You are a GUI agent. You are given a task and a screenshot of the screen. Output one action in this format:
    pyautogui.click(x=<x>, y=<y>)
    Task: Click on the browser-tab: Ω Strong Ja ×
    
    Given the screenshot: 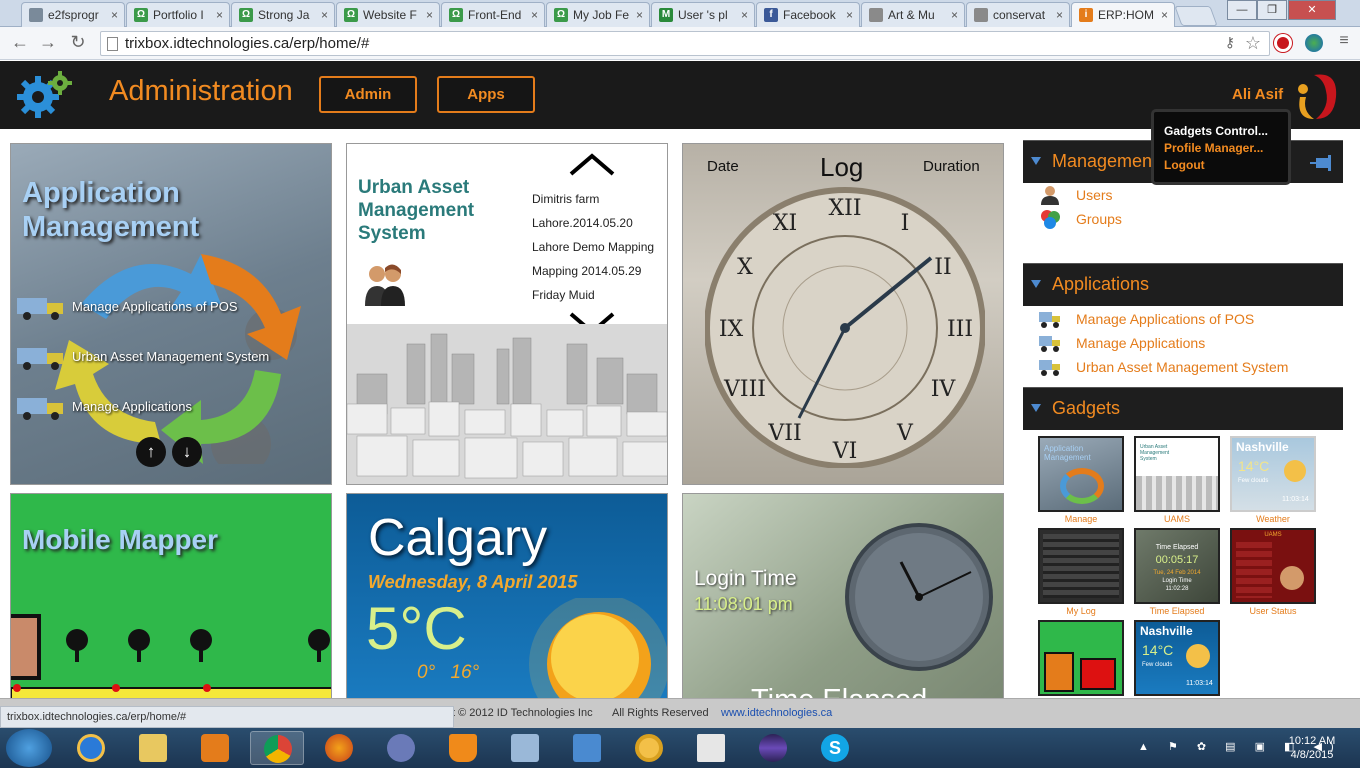 What is the action you would take?
    pyautogui.click(x=283, y=14)
    